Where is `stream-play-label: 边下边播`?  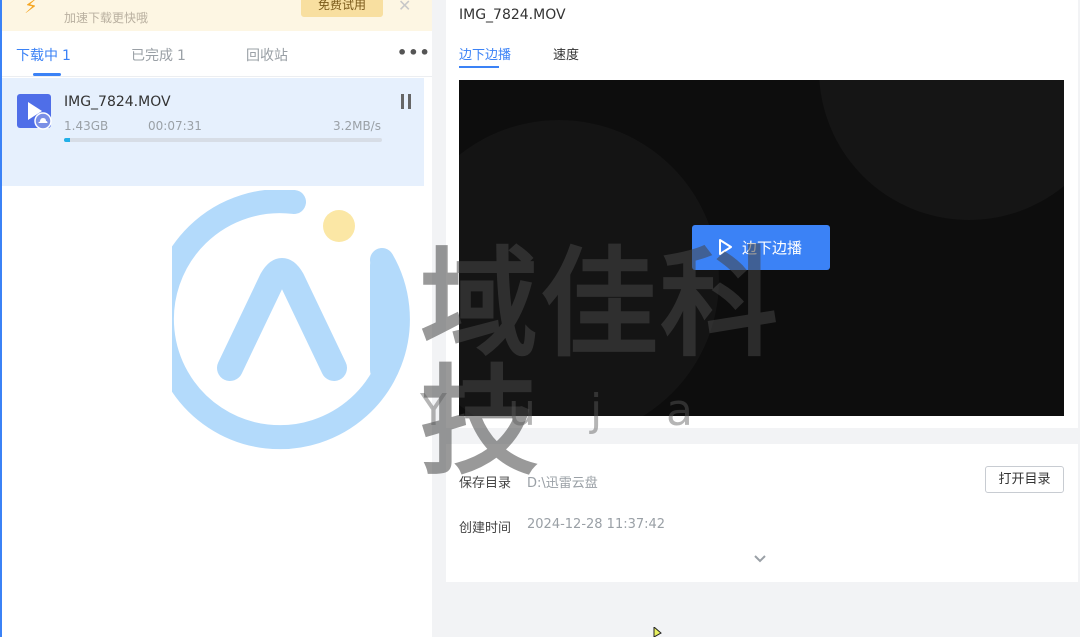 stream-play-label: 边下边播 is located at coordinates (772, 248).